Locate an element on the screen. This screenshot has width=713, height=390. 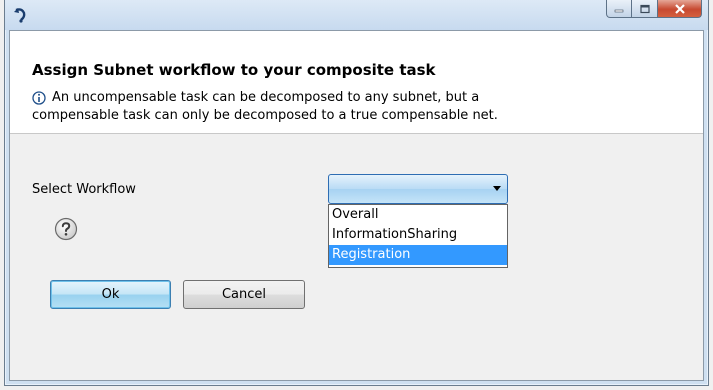
maximize-button is located at coordinates (645, 9).